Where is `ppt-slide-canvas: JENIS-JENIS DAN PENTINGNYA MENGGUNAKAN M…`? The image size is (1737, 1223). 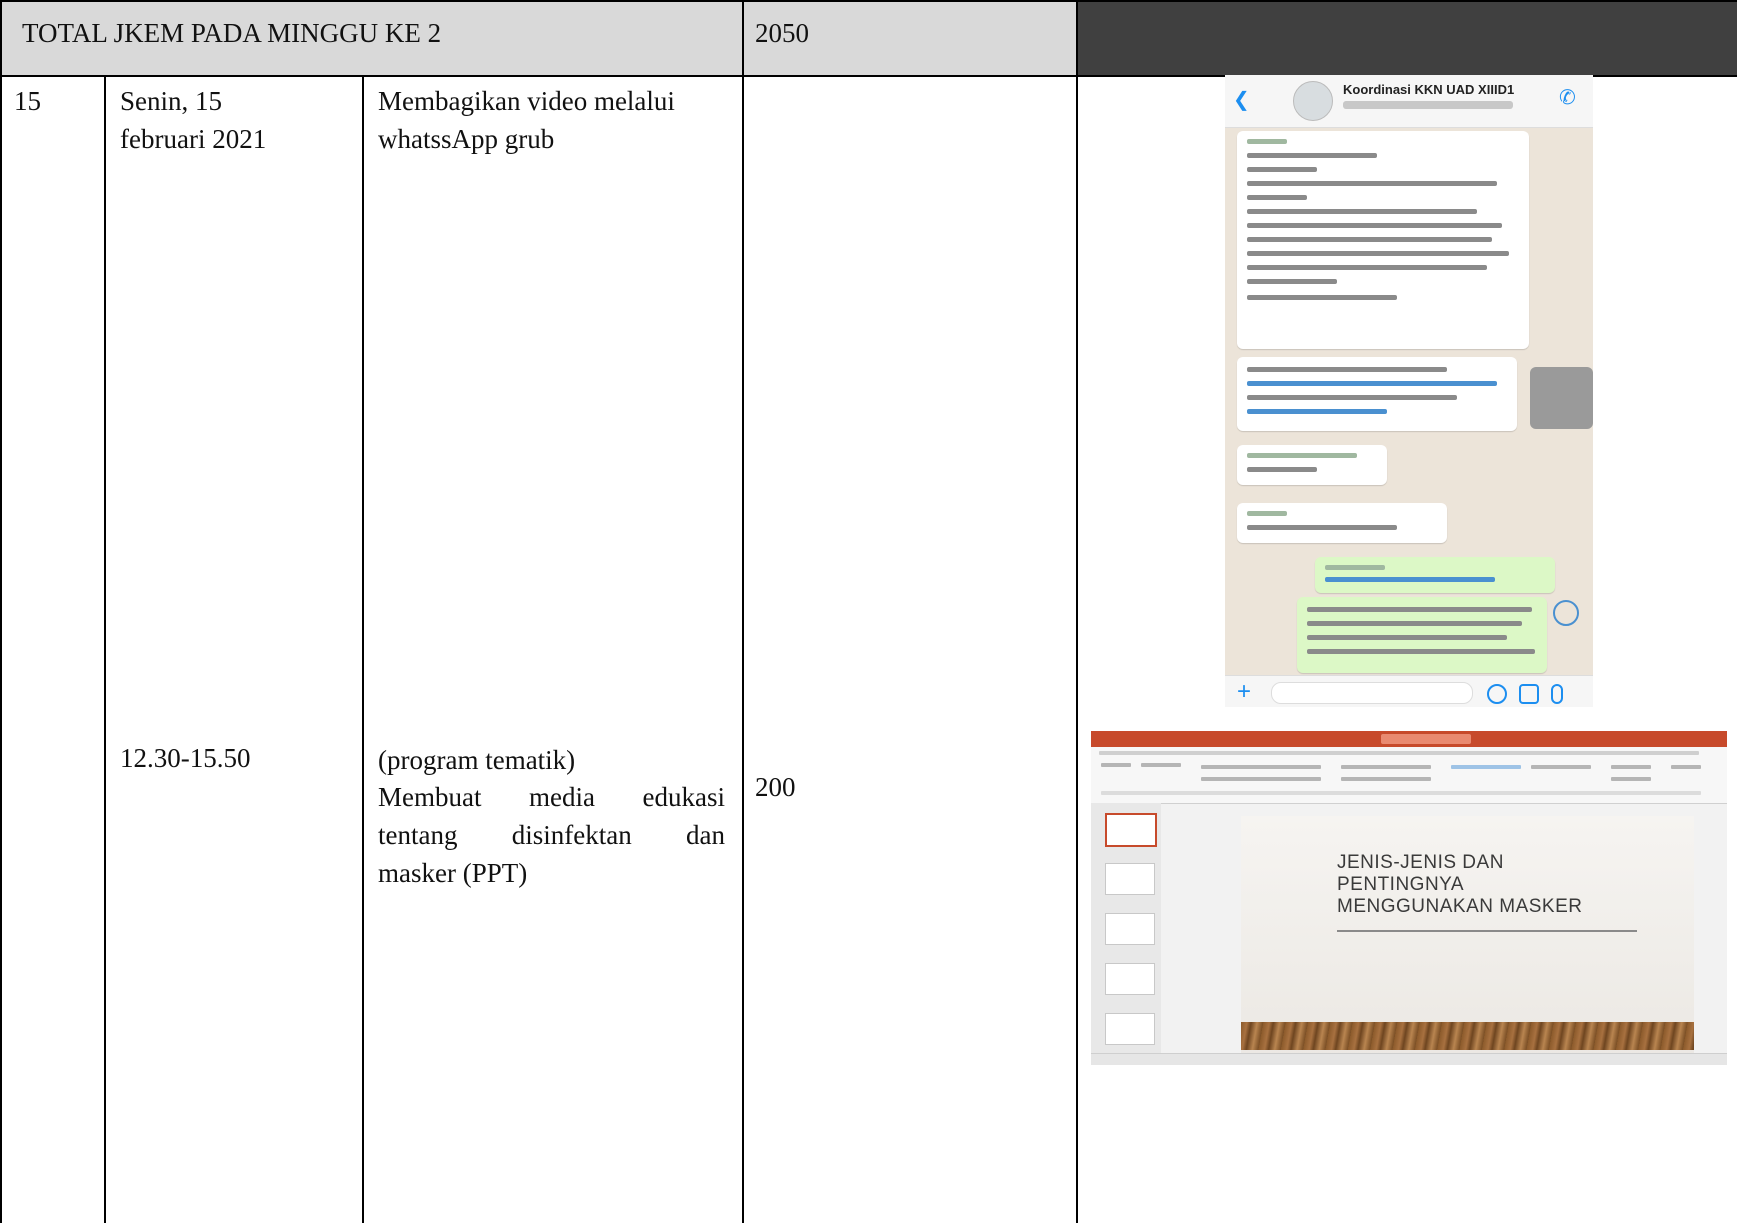
ppt-slide-canvas: JENIS-JENIS DAN PENTINGNYA MENGGUNAKAN M… is located at coordinates (1467, 938).